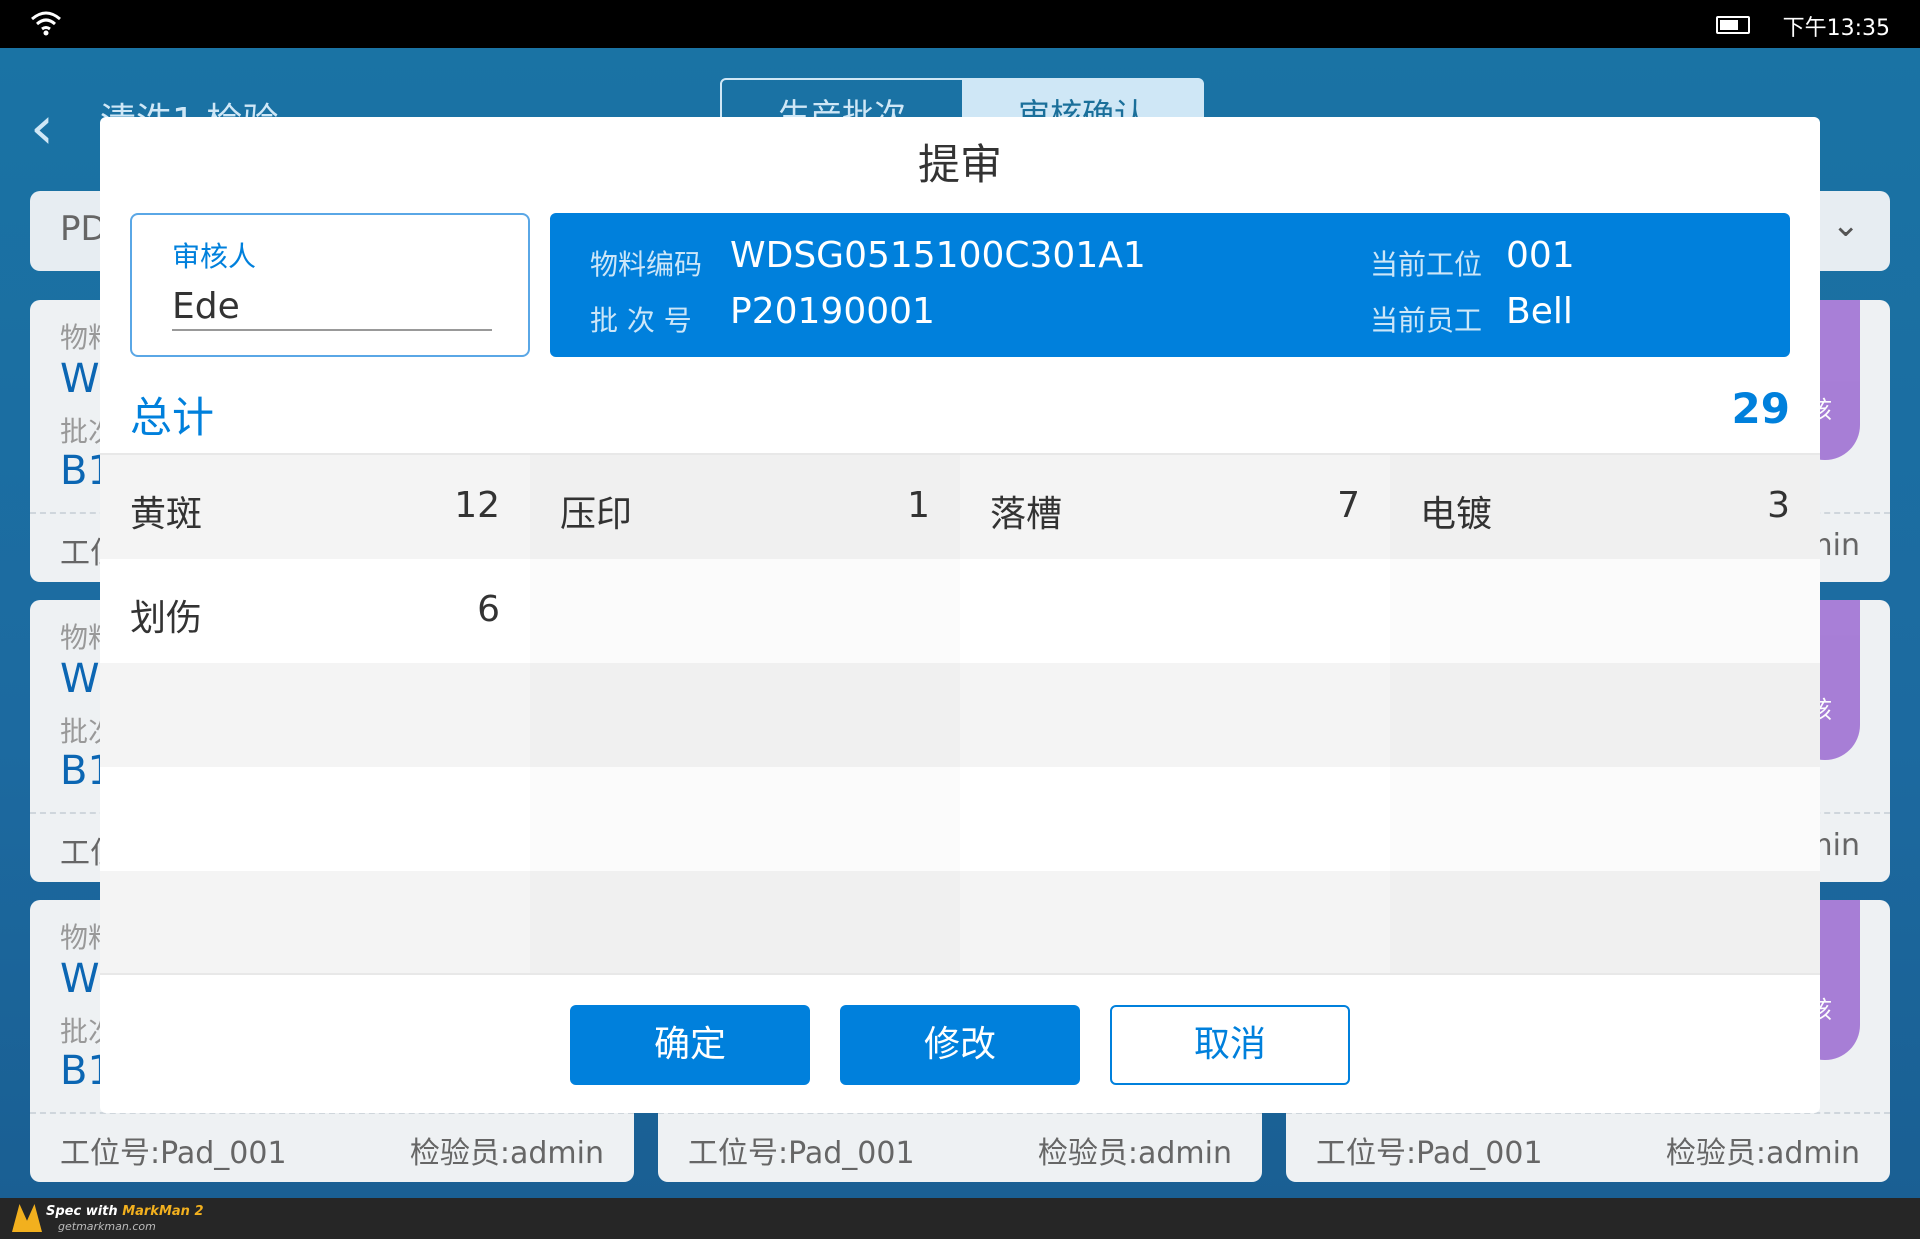 The image size is (1920, 1239). What do you see at coordinates (163, 1211) in the screenshot?
I see `brand-name: MarkMan 2` at bounding box center [163, 1211].